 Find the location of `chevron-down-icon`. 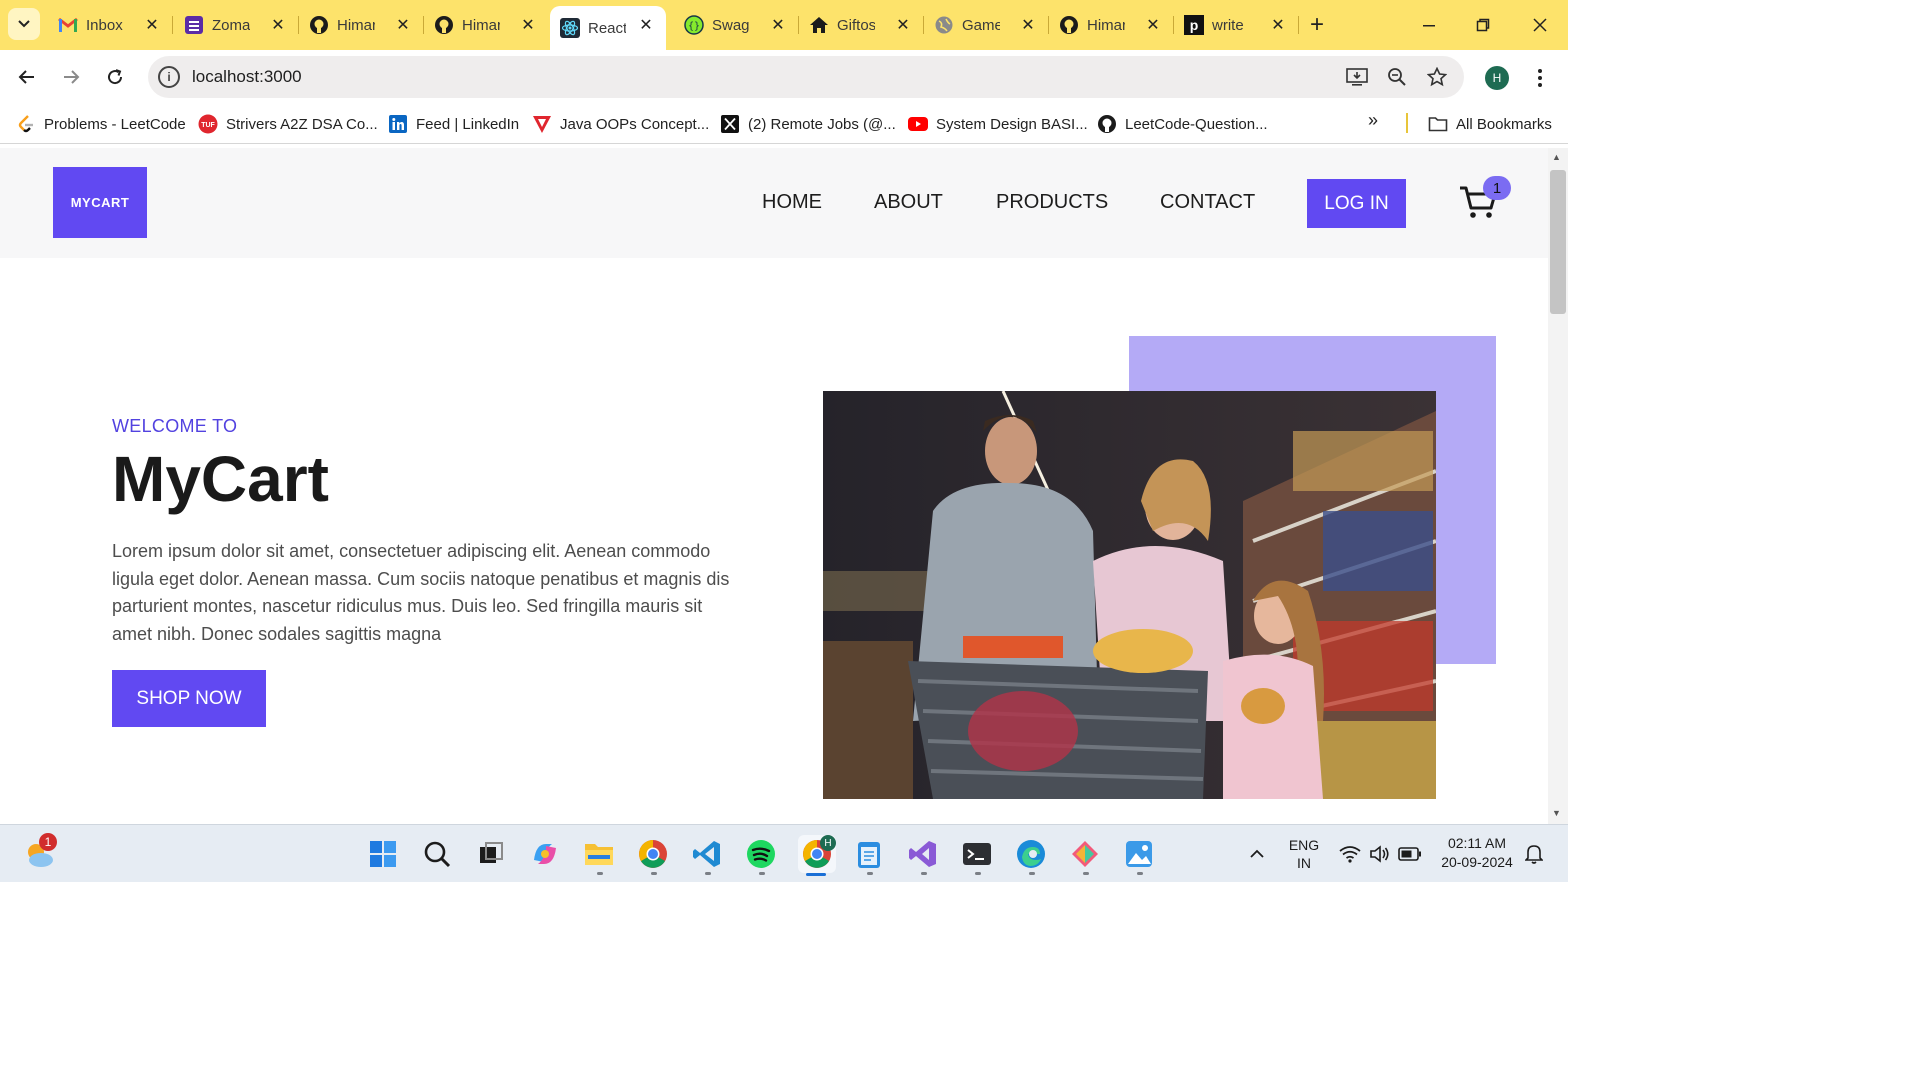

chevron-down-icon is located at coordinates (24, 24).